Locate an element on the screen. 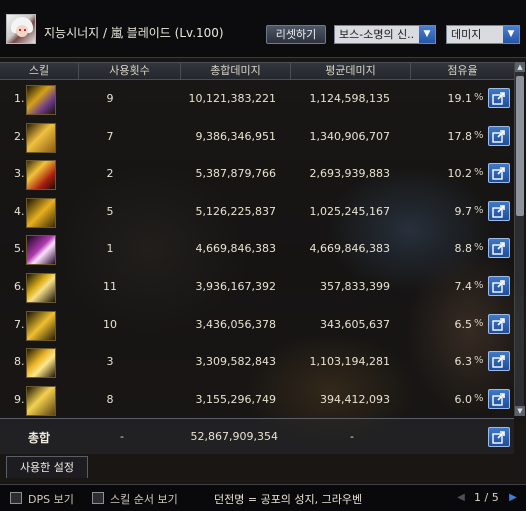  dps-checkbox is located at coordinates (16, 498).